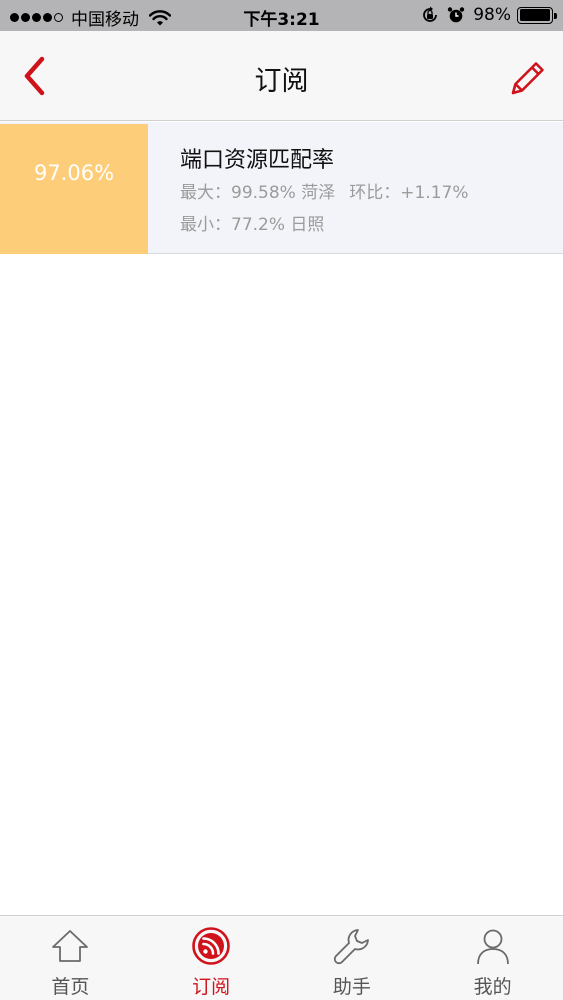 The image size is (563, 1000). What do you see at coordinates (434, 193) in the screenshot?
I see `ratio-value: +1.17%` at bounding box center [434, 193].